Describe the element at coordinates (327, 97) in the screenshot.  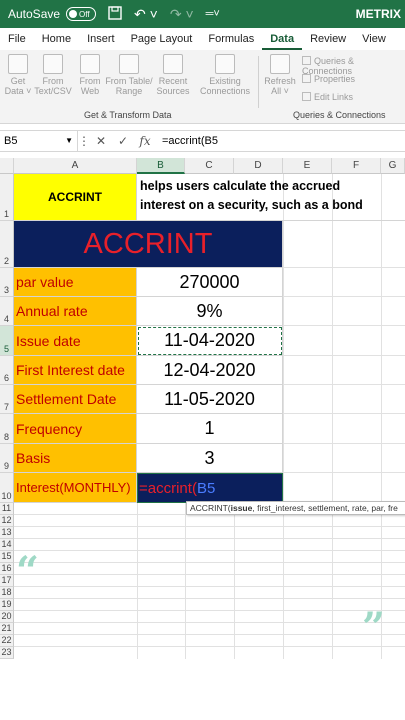
I see `edit-links-button: Edit Links` at that location.